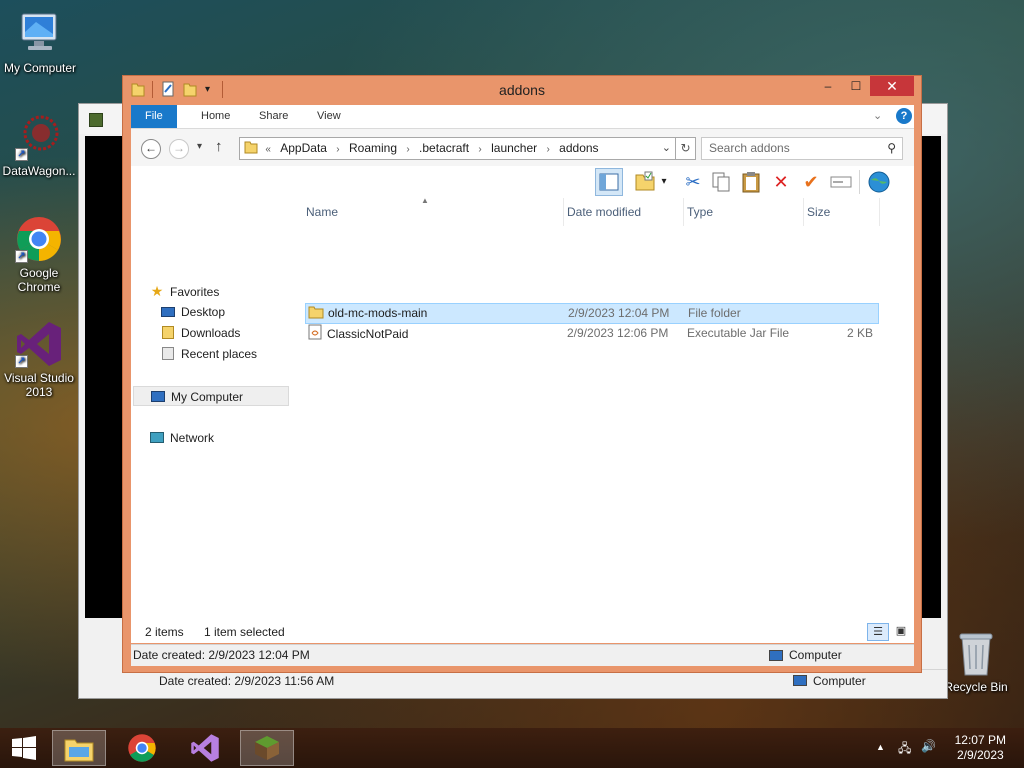  Describe the element at coordinates (205, 748) in the screenshot. I see `taskbar-visual-studio` at that location.